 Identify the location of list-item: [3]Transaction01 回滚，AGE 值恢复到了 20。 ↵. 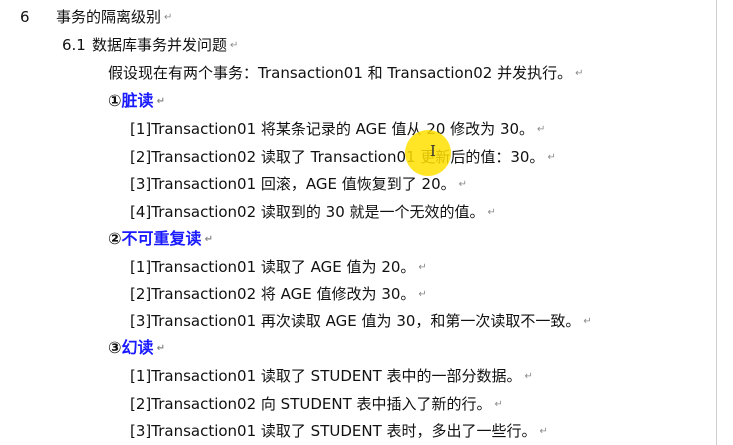
(298, 184).